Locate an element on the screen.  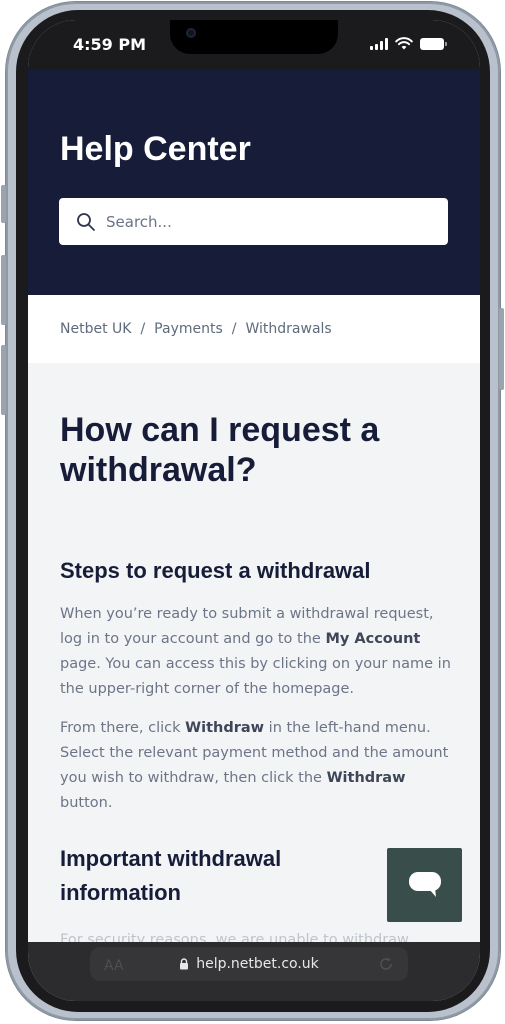
search-input is located at coordinates (266, 221).